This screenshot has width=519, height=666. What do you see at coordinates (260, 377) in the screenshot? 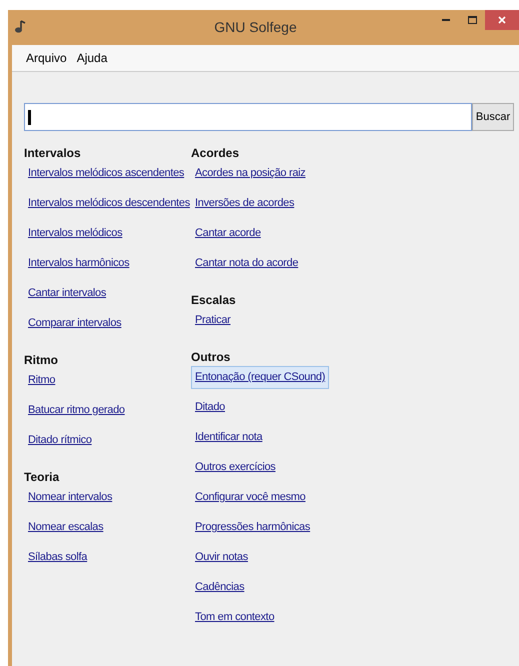
I see `exercise-link: Entonação (requer CSound)` at bounding box center [260, 377].